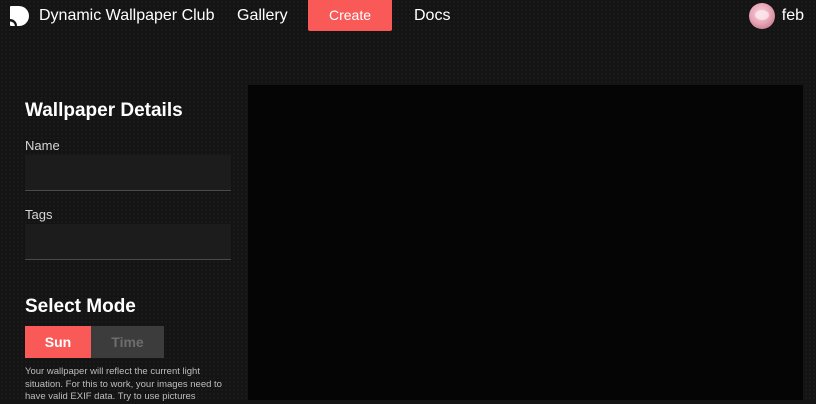 Image resolution: width=816 pixels, height=404 pixels. Describe the element at coordinates (127, 342) in the screenshot. I see `mode-time-button: Time` at that location.